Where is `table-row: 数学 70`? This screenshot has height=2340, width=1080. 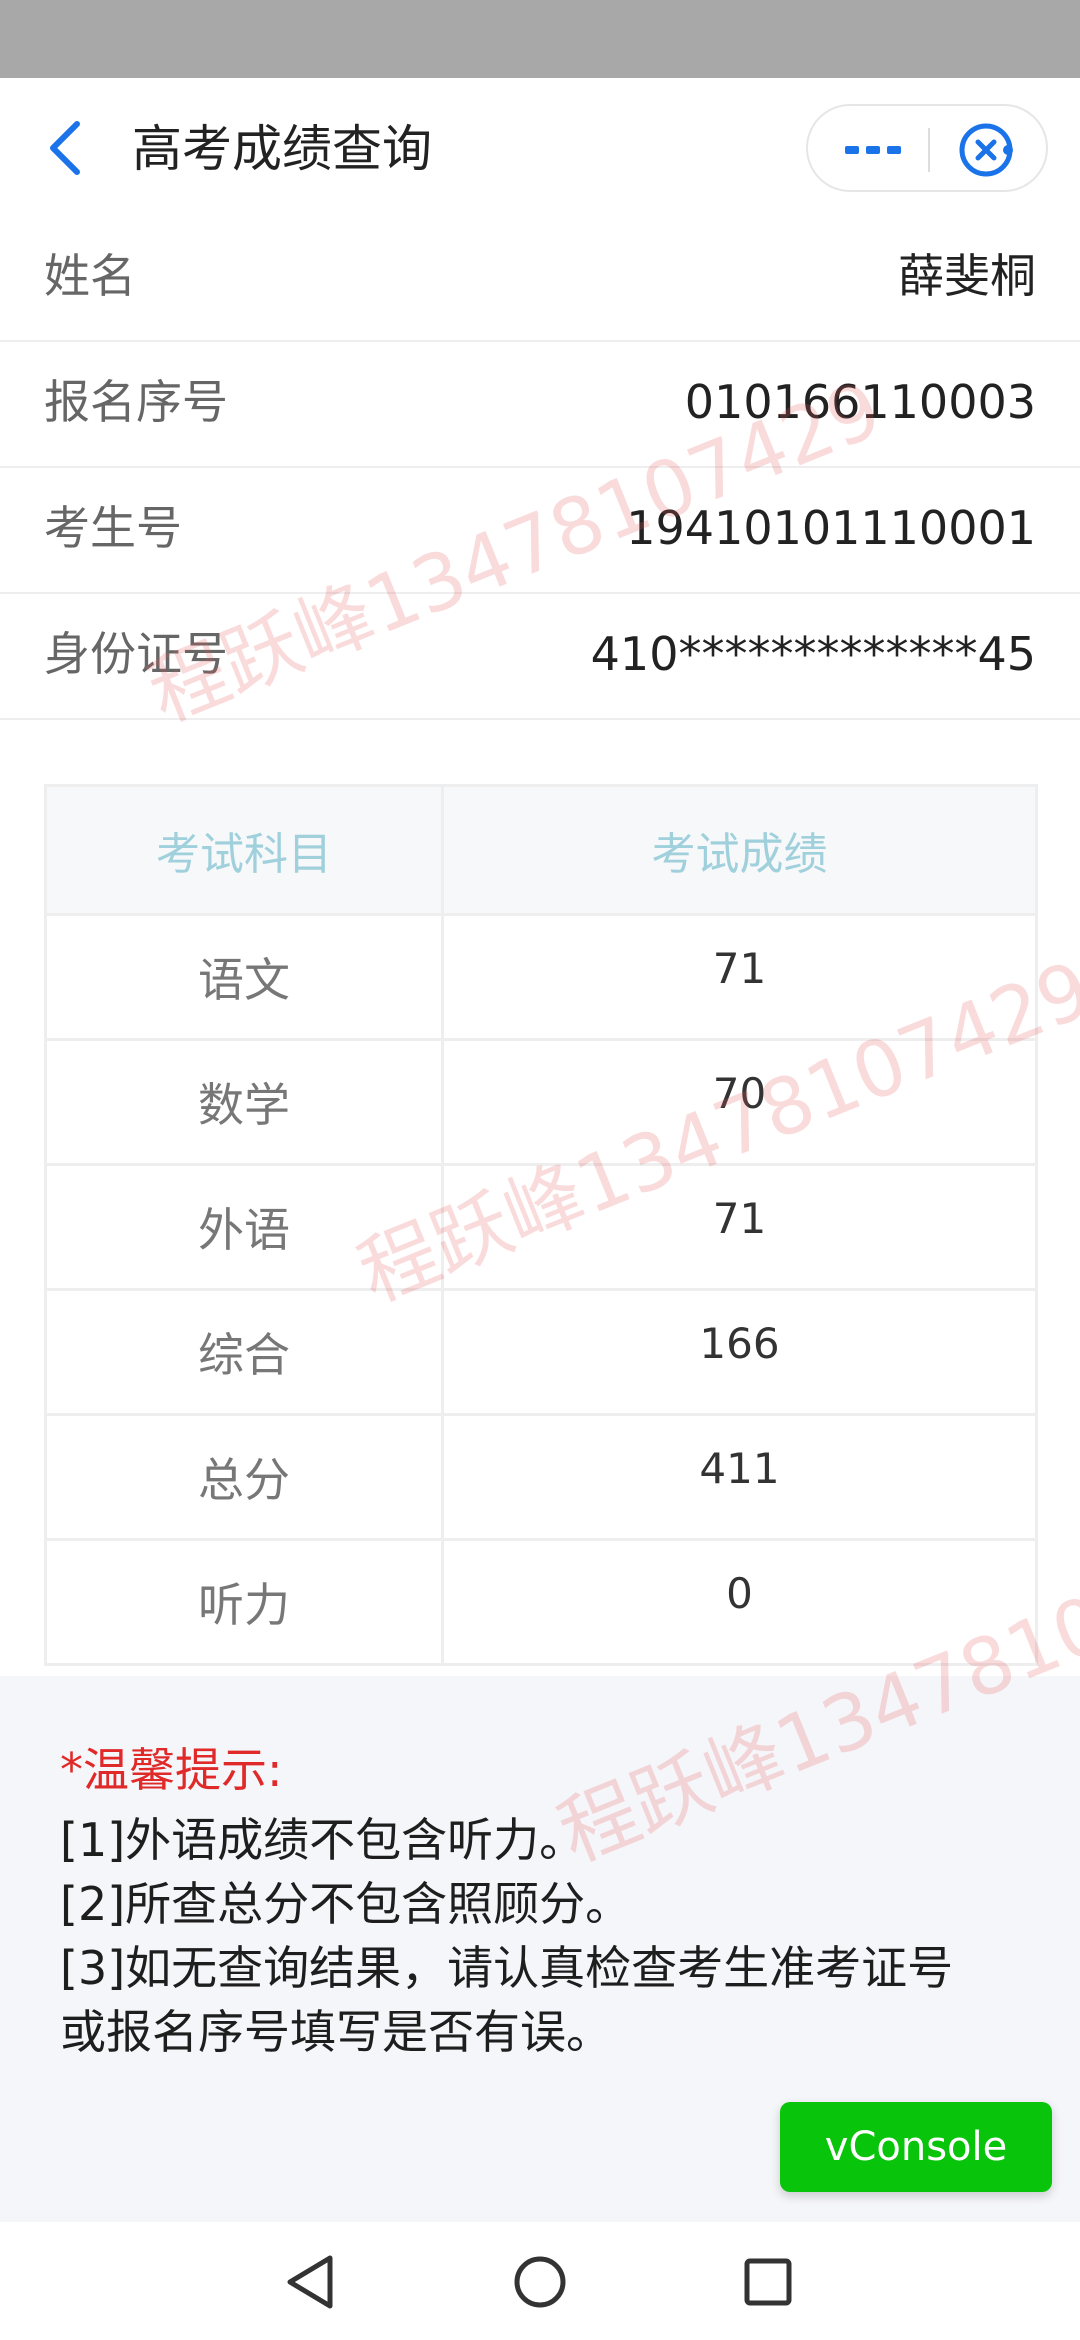 table-row: 数学 70 is located at coordinates (541, 1102).